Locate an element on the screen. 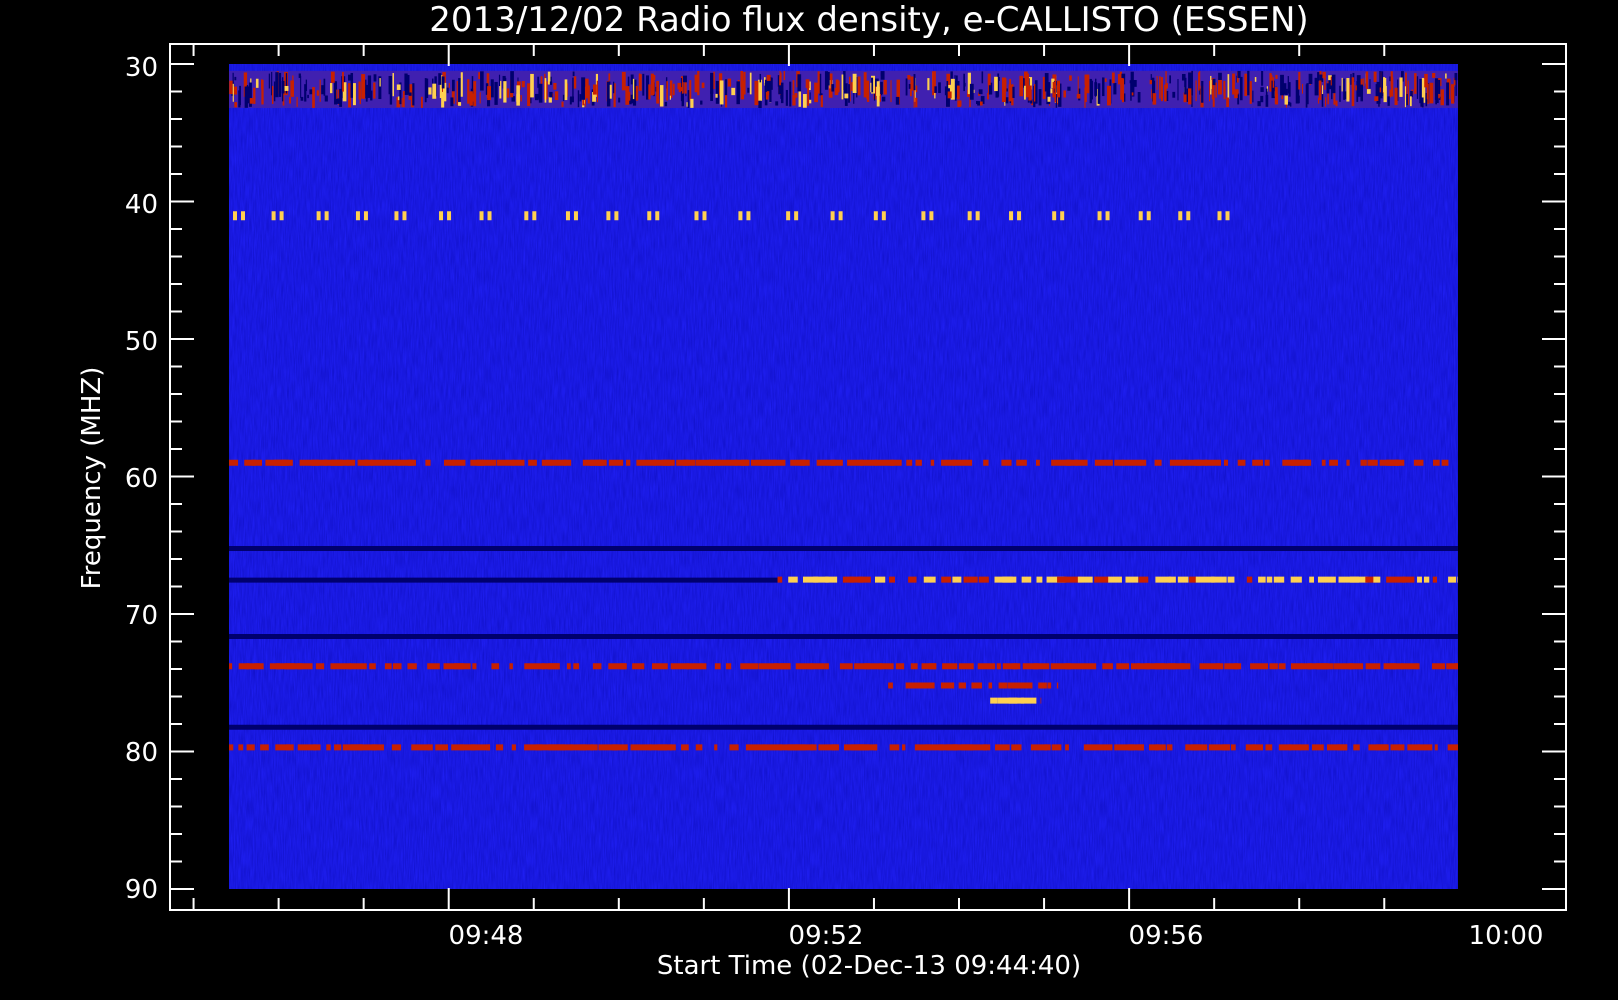  y-tick-label: 40 is located at coordinates (141, 205).